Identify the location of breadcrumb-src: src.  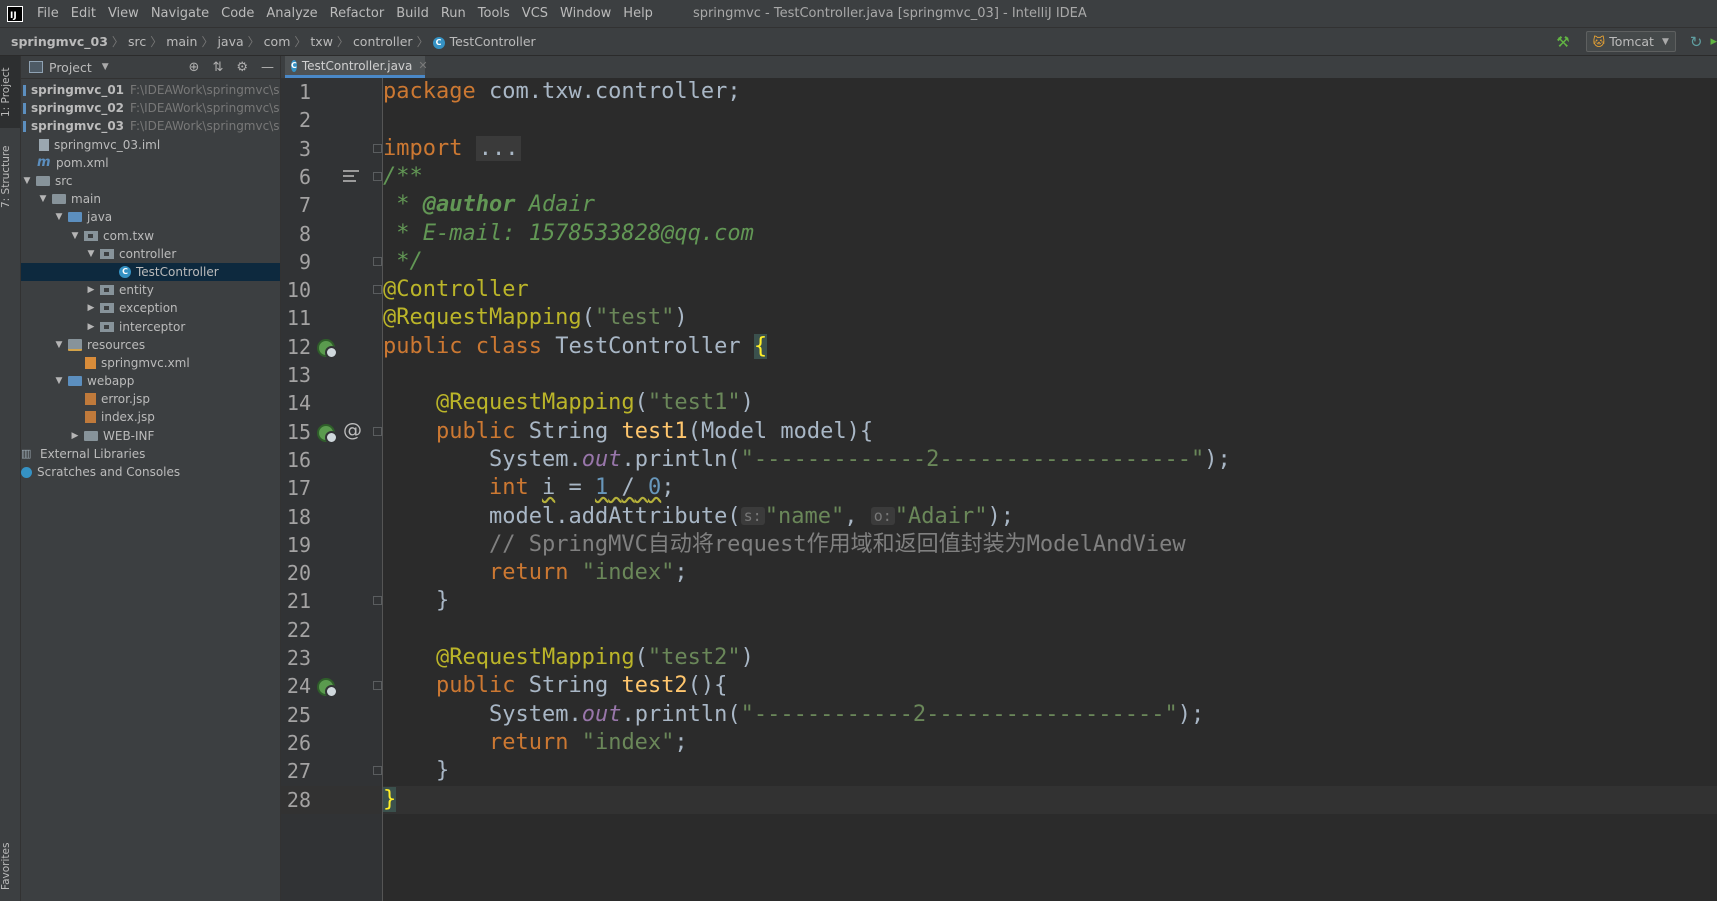
(137, 41).